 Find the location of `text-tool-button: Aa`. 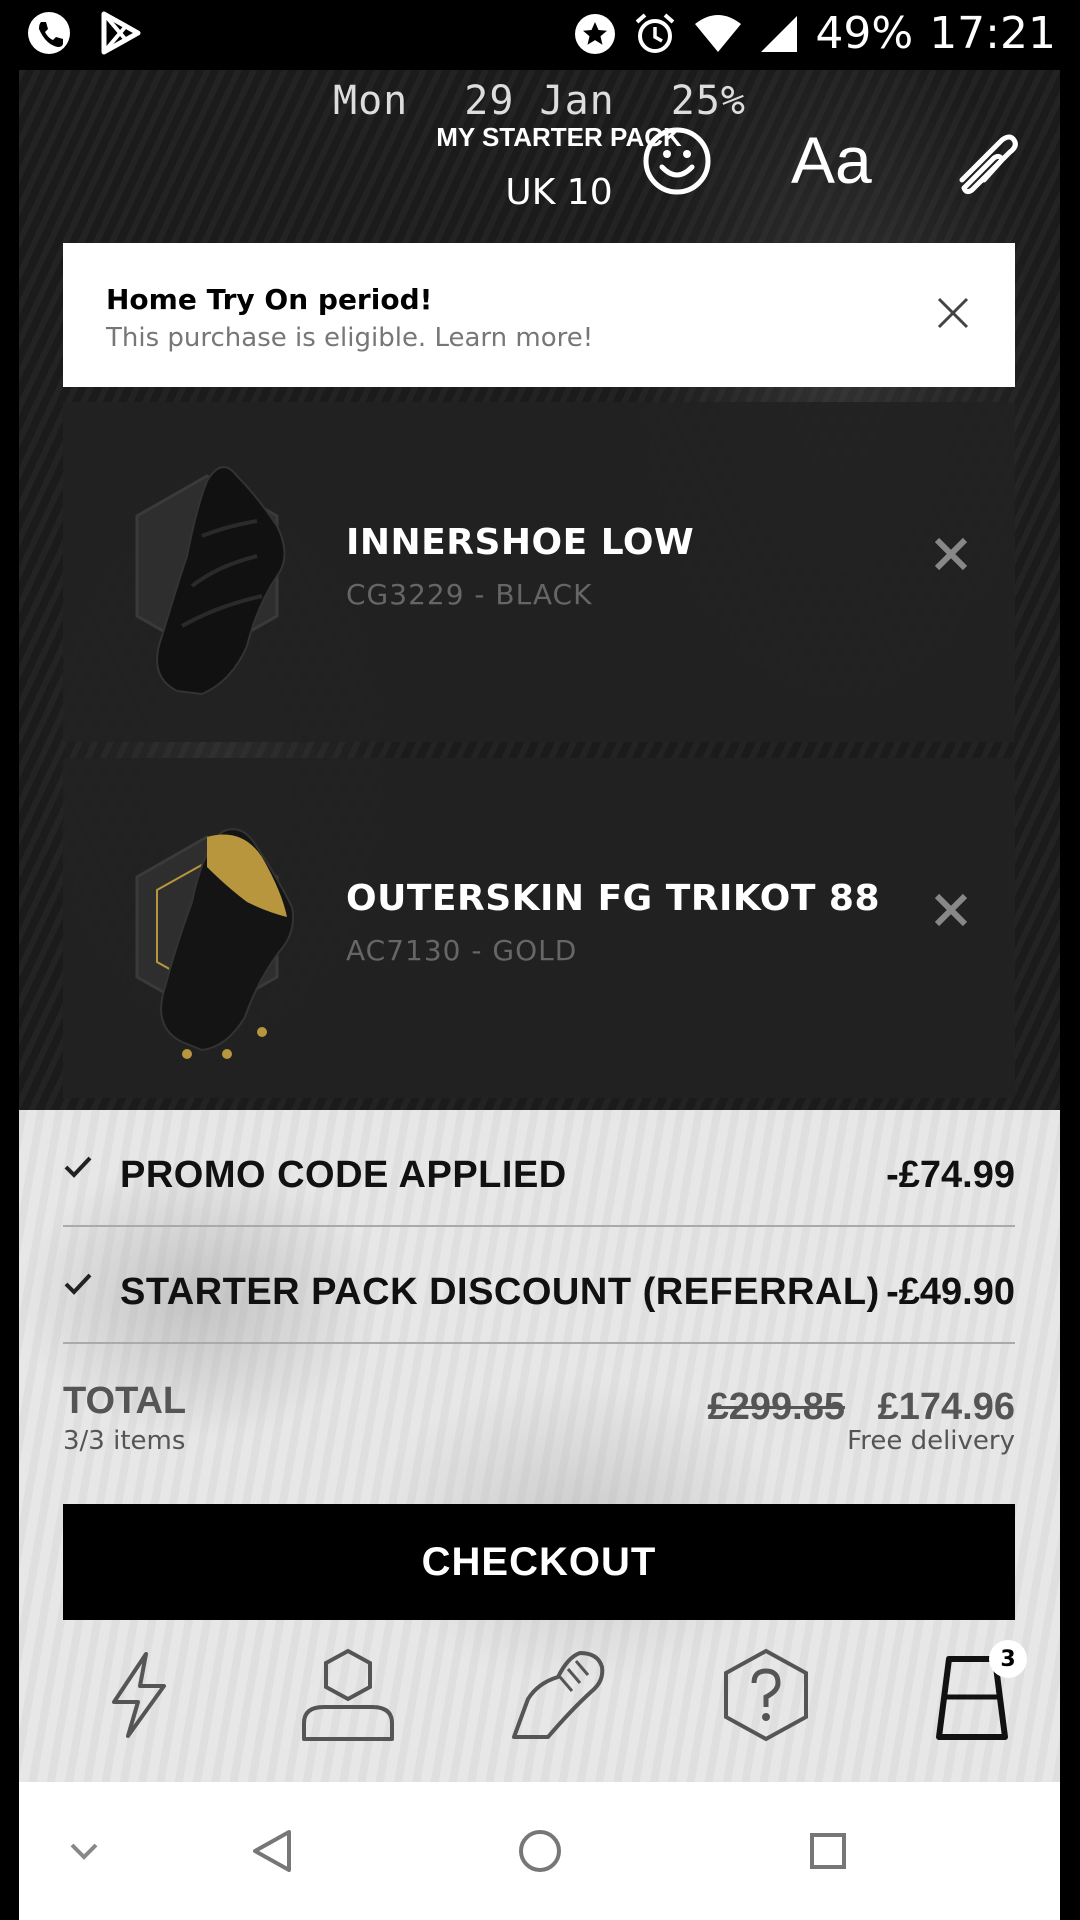

text-tool-button: Aa is located at coordinates (831, 160).